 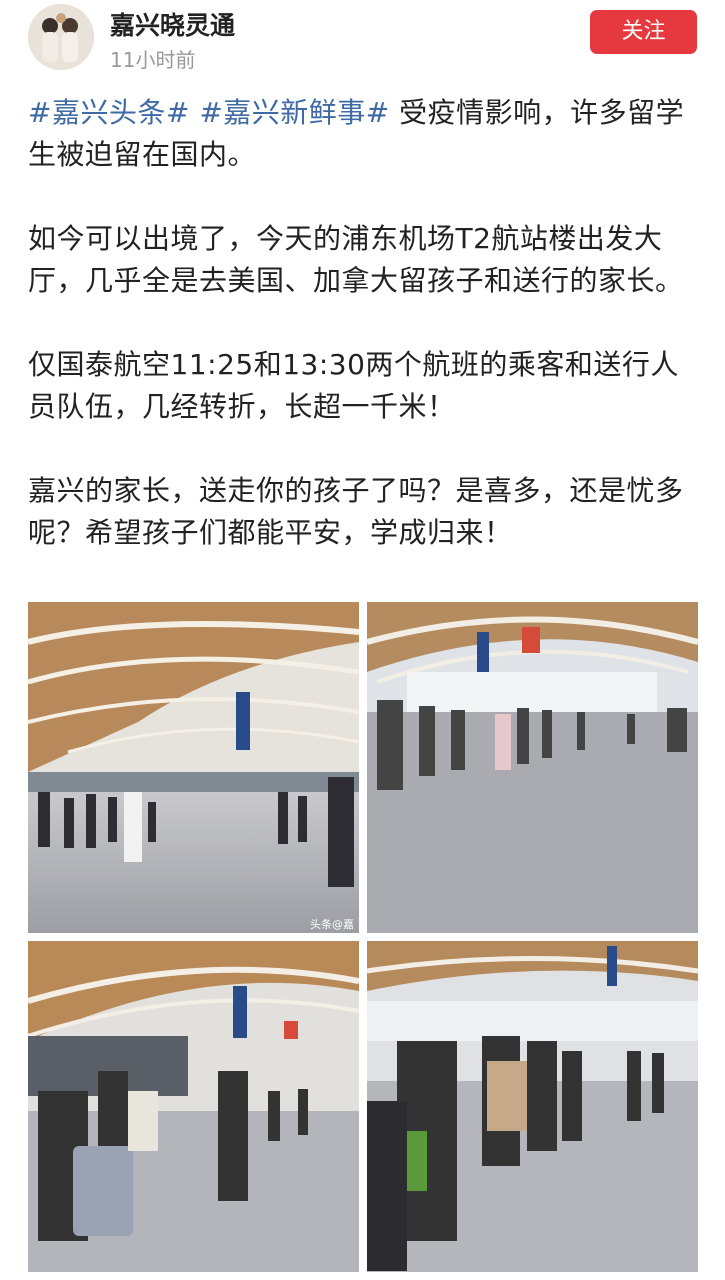 I want to click on hashtag-jiaxing-headline: #嘉兴头条#, so click(x=109, y=112).